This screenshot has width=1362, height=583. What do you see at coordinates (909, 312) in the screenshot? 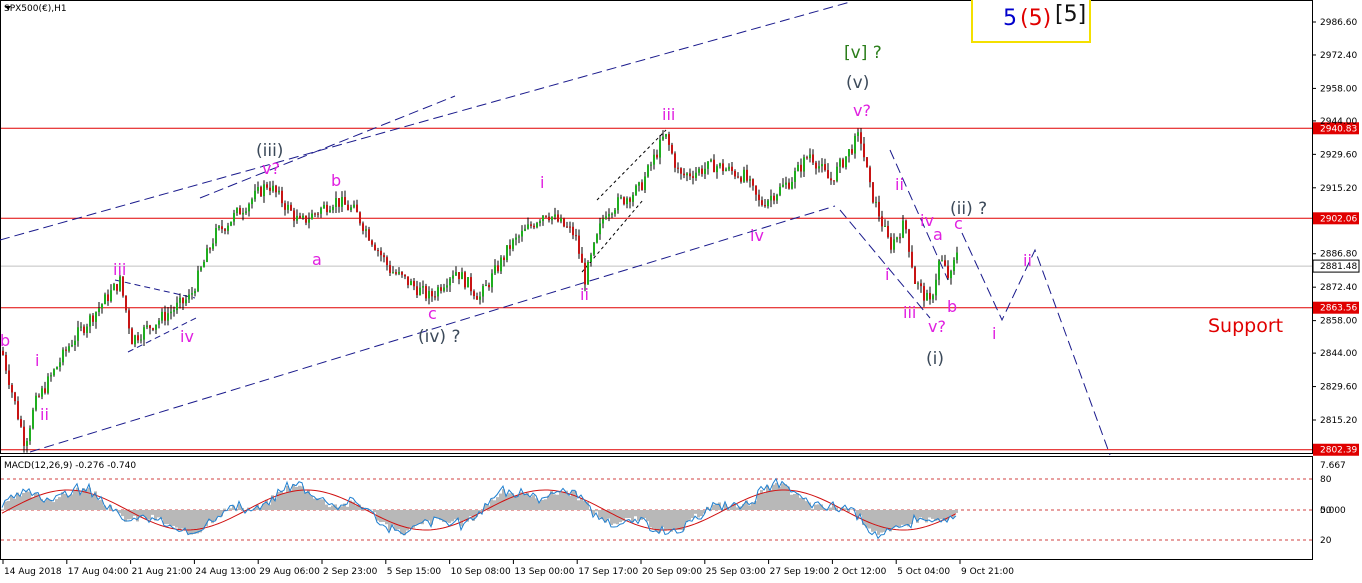
I see `wave-label-iii3: iii` at bounding box center [909, 312].